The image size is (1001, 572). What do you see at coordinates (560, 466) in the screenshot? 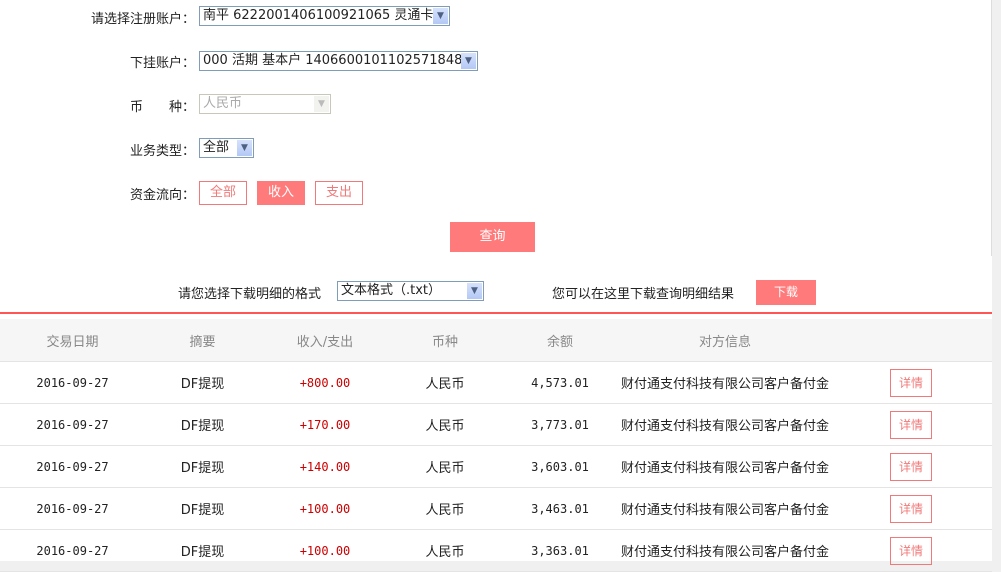
I see `cell-balance: 3,603.01` at bounding box center [560, 466].